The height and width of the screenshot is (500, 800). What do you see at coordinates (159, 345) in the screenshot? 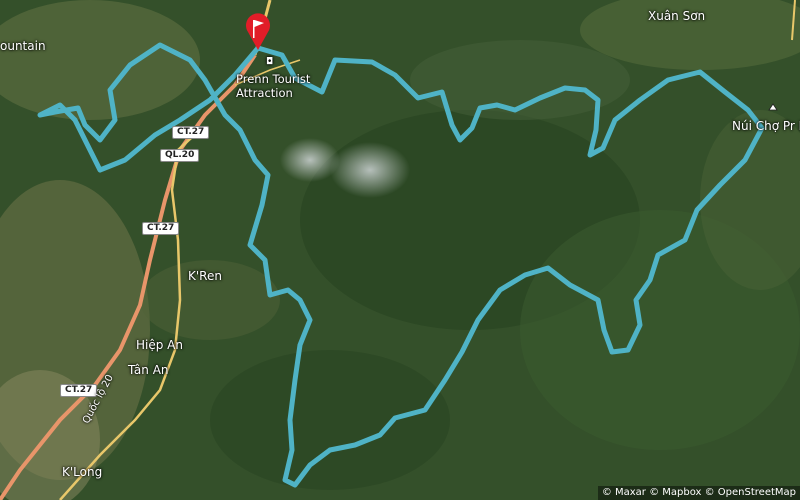
I see `place-label-hiep-an: Hiệp An` at bounding box center [159, 345].